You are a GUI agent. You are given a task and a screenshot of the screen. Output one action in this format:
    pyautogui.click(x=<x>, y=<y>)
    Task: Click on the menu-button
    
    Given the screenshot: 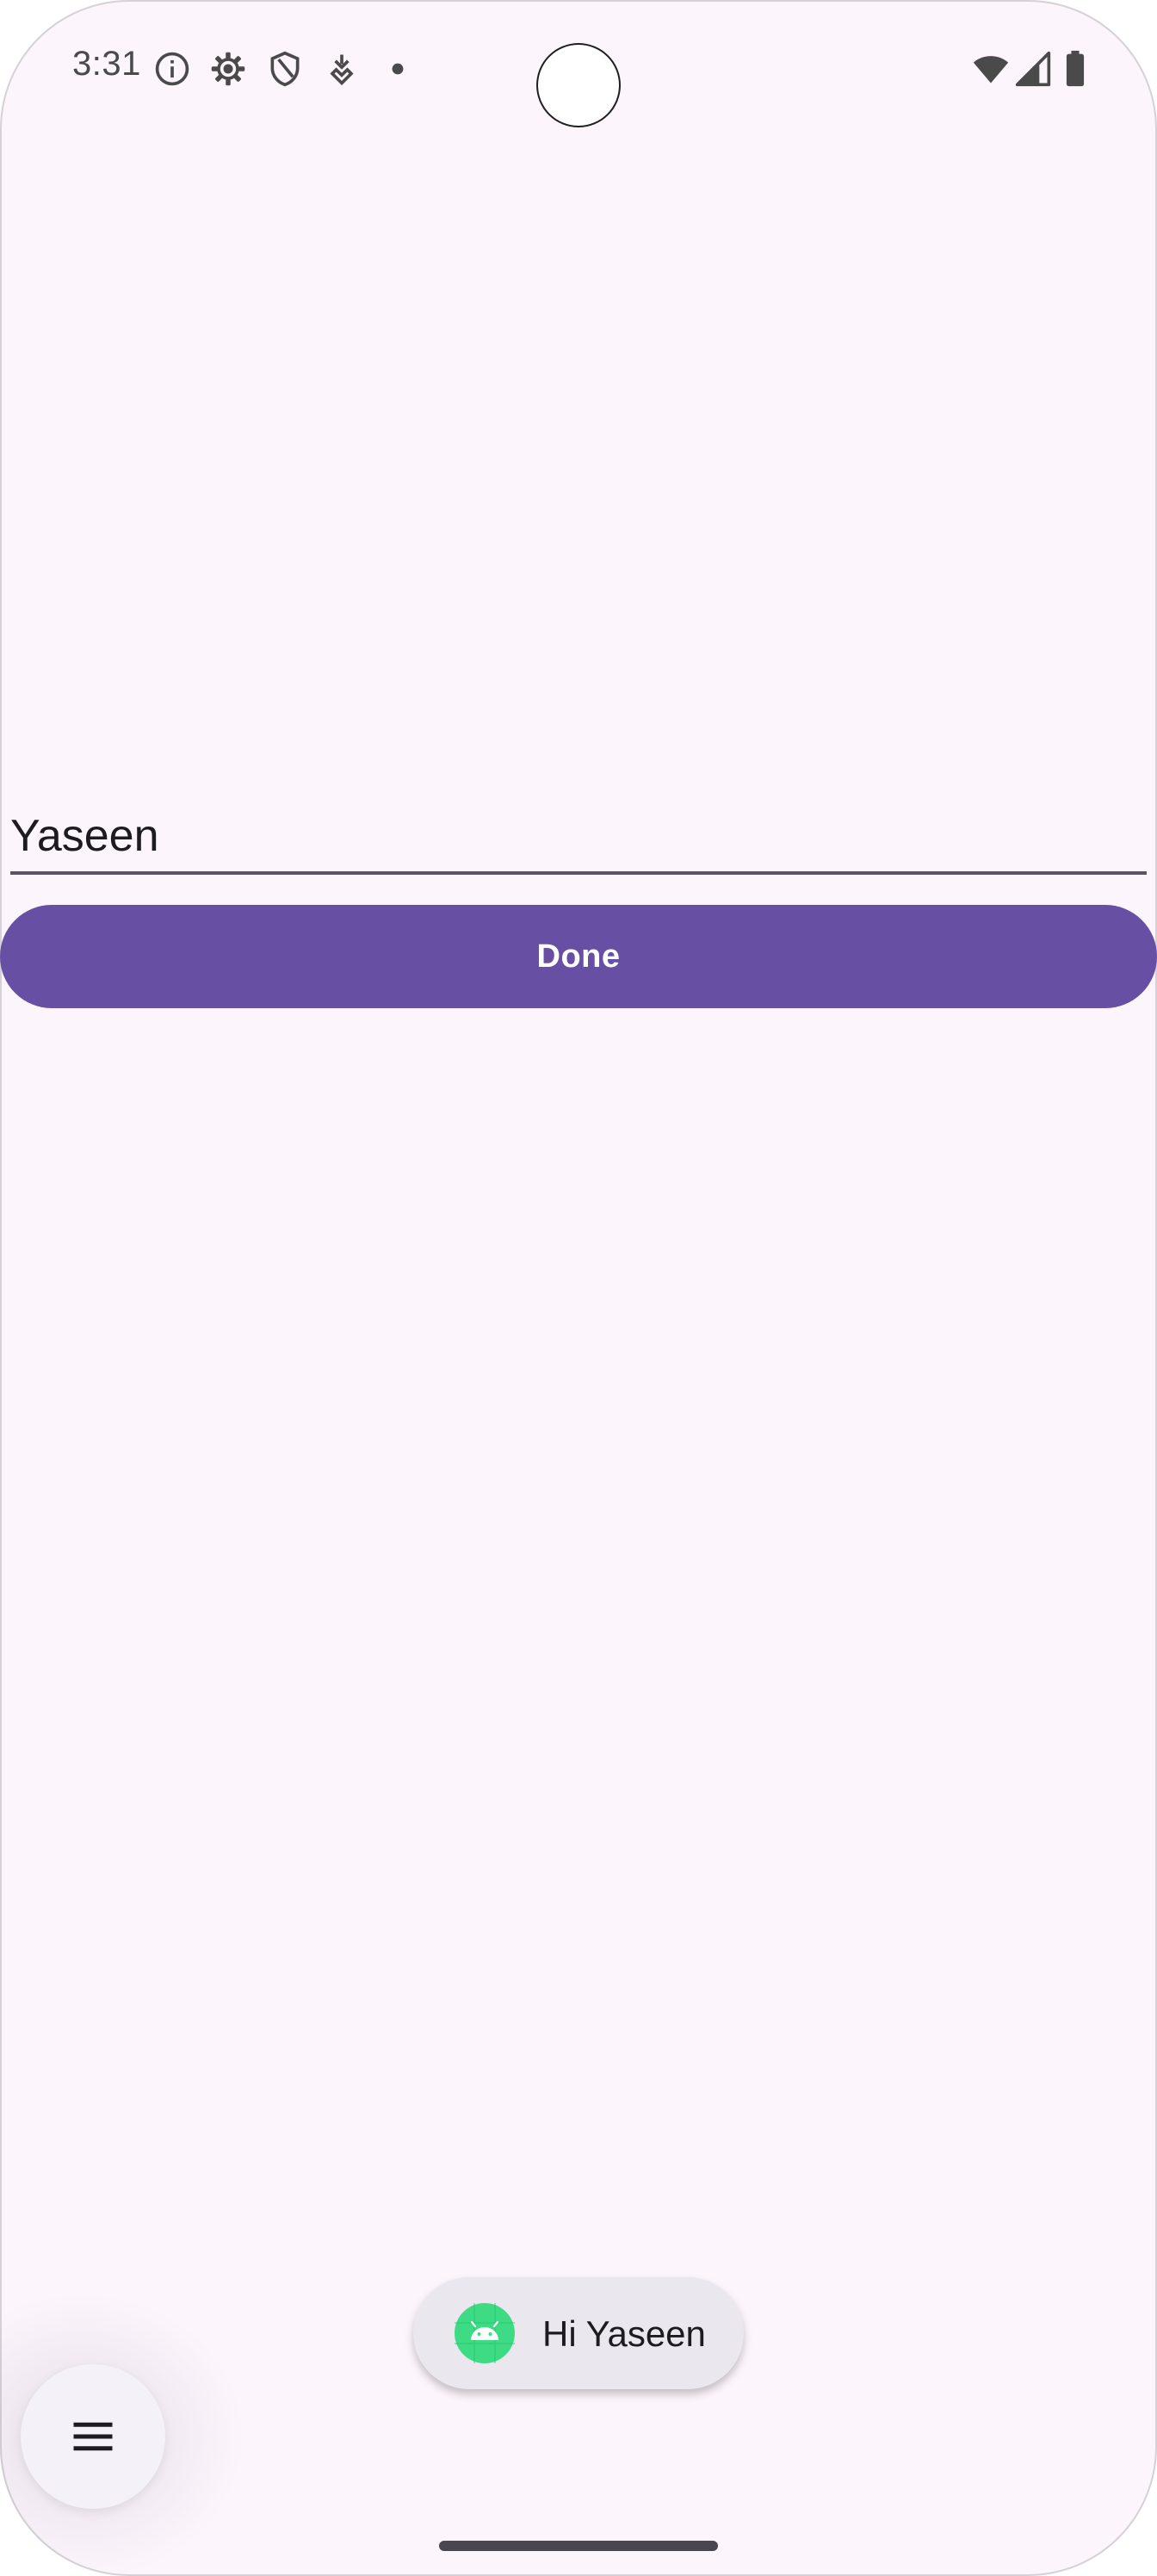 What is the action you would take?
    pyautogui.click(x=93, y=2436)
    